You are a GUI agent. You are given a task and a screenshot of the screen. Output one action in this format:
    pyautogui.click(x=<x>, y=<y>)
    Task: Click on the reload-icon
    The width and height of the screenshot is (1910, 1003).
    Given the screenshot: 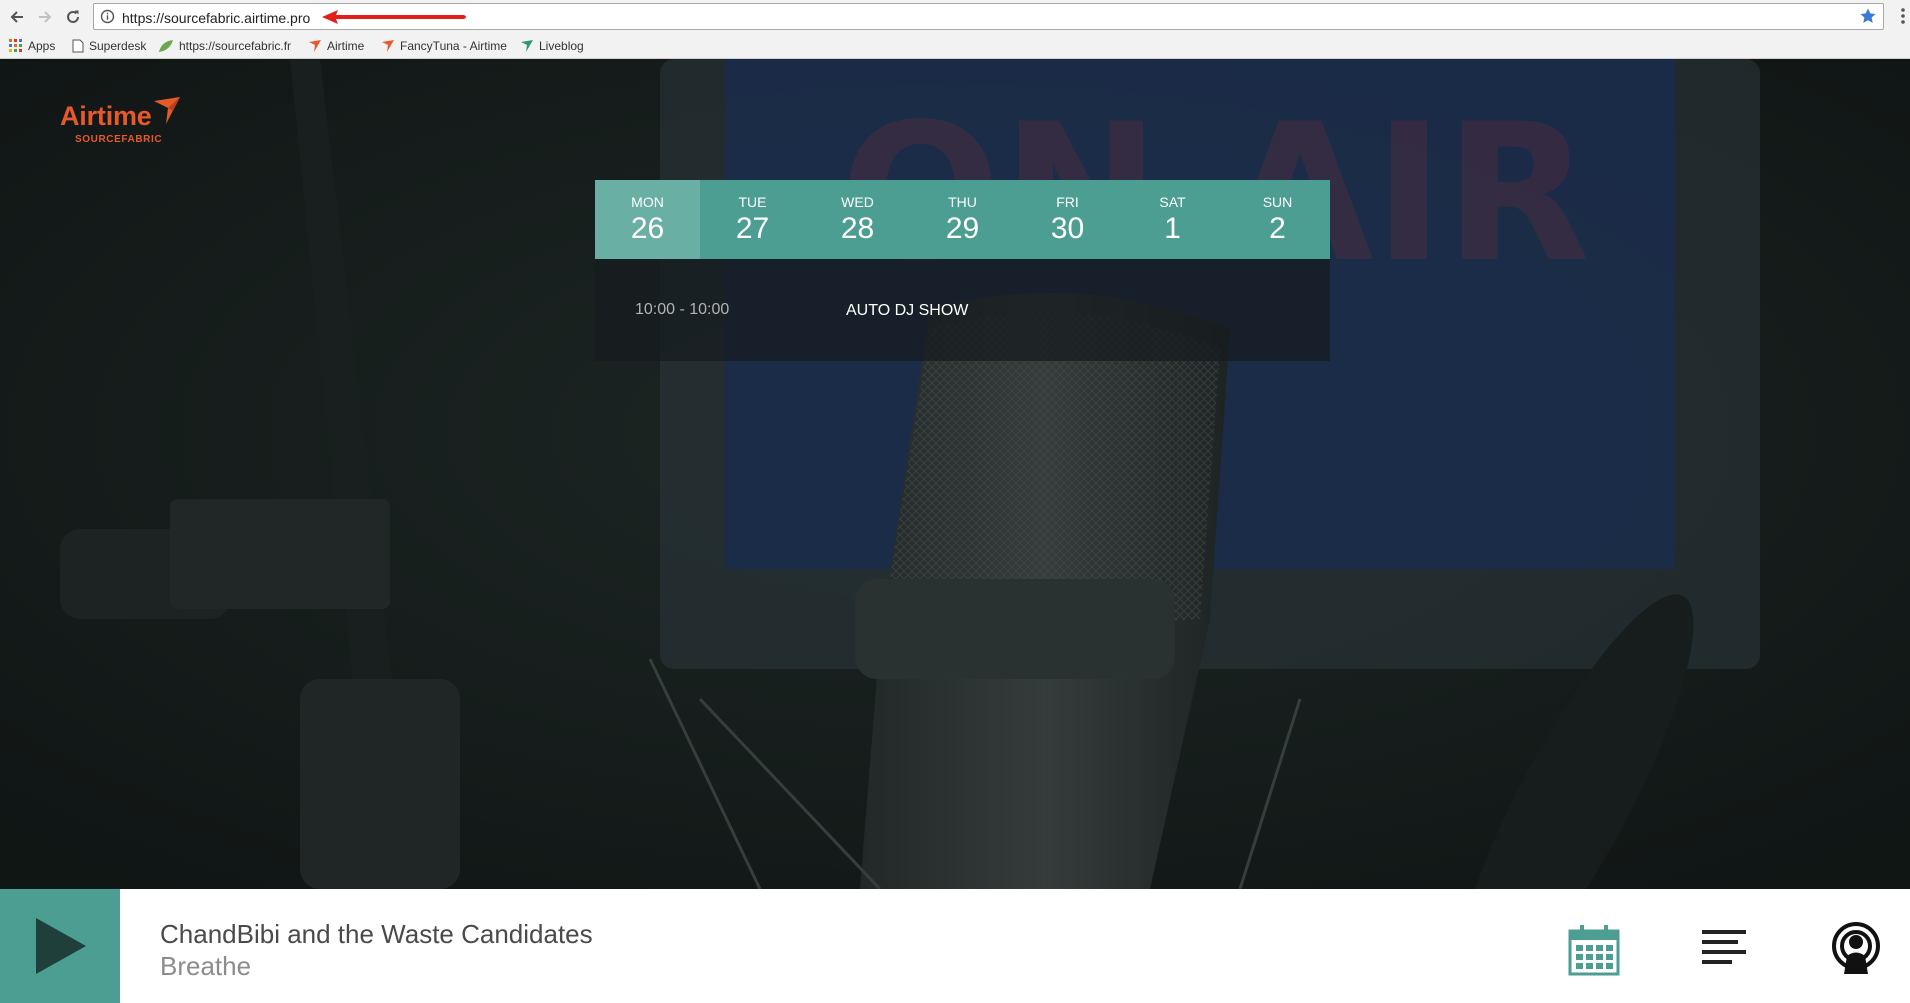 What is the action you would take?
    pyautogui.click(x=73, y=16)
    